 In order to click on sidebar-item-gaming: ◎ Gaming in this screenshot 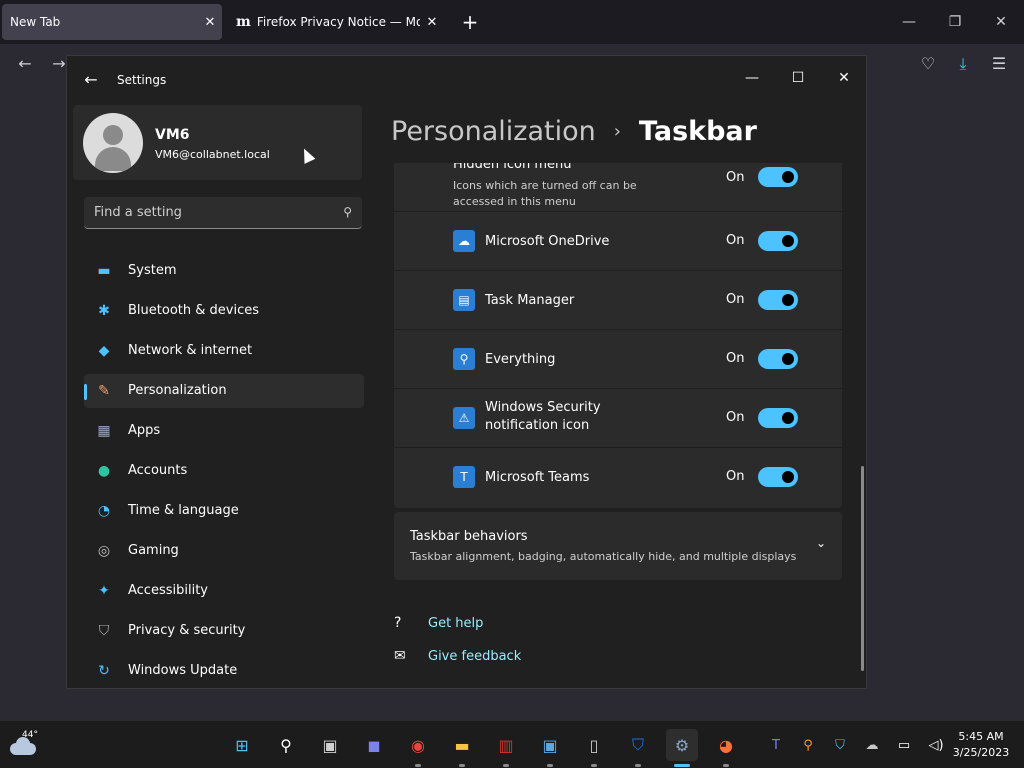, I will do `click(224, 551)`.